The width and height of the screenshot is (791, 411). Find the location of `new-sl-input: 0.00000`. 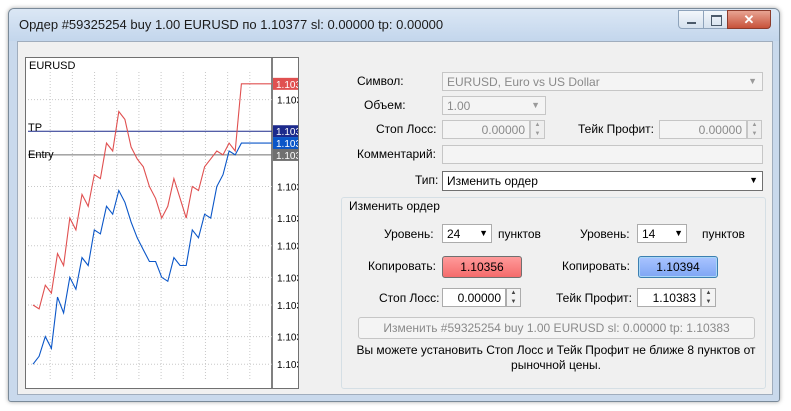

new-sl-input: 0.00000 is located at coordinates (474, 297).